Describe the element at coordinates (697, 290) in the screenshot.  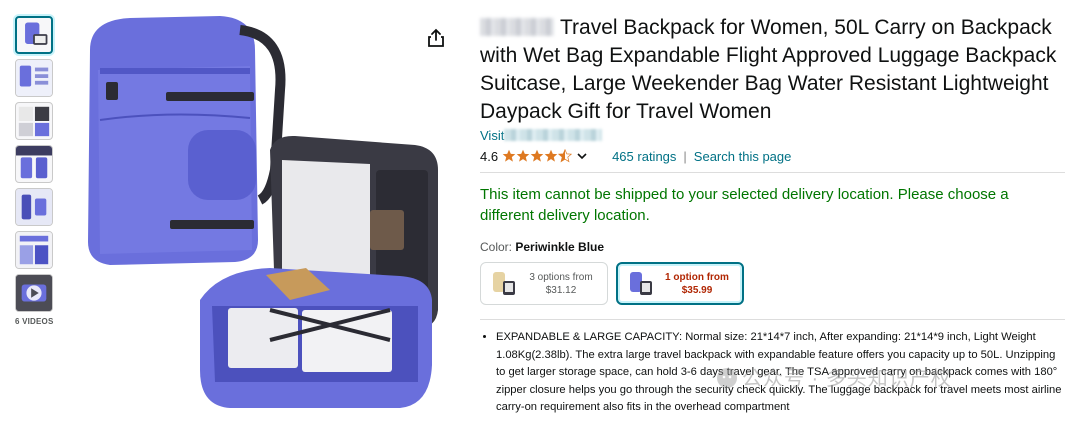
I see `option-2-price: $35.99` at that location.